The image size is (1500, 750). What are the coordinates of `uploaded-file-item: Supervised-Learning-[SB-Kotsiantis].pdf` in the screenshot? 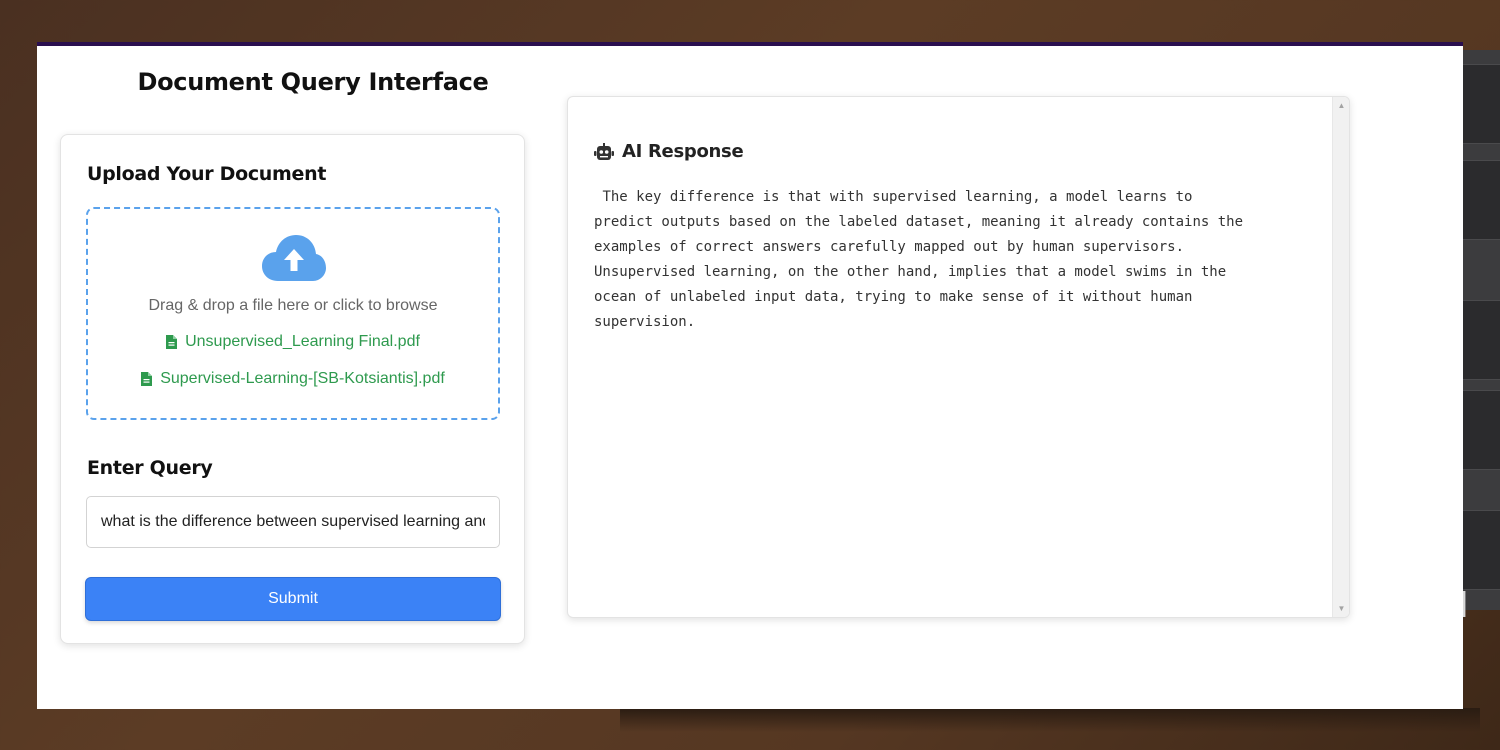 It's located at (293, 379).